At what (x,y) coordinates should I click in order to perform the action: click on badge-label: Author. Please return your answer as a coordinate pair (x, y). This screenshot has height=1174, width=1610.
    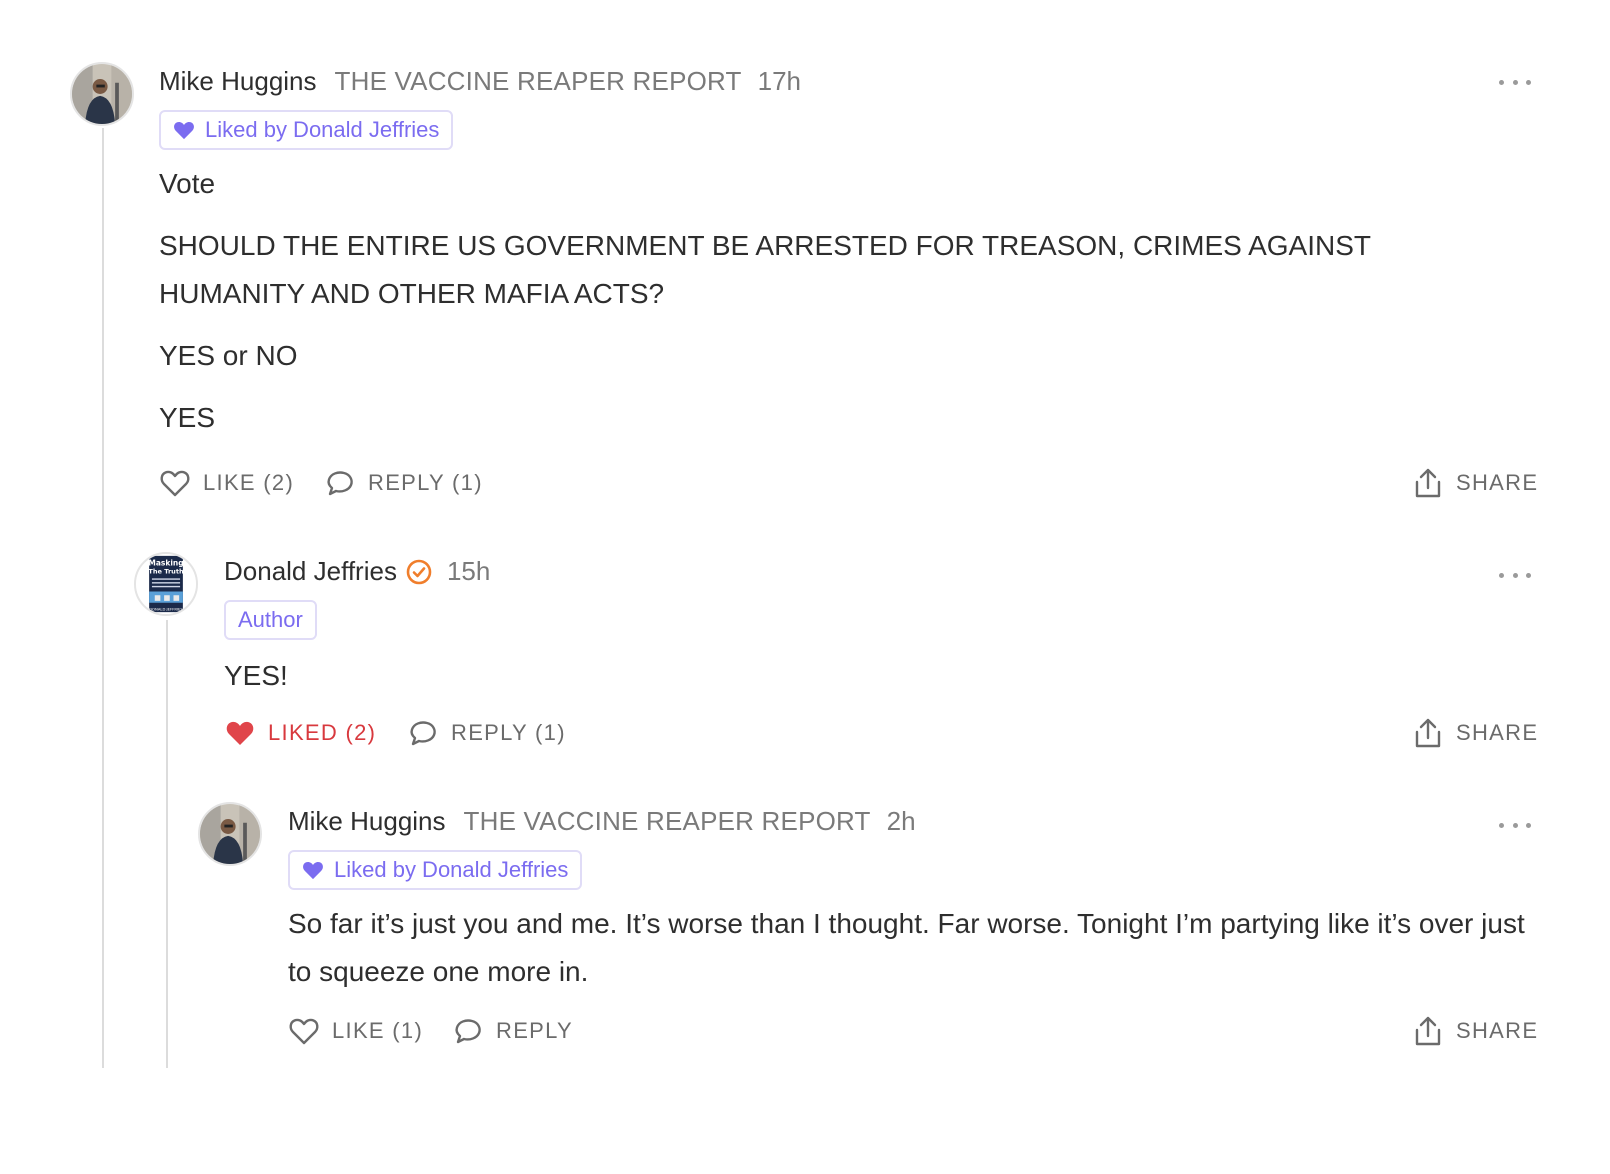
    Looking at the image, I should click on (270, 619).